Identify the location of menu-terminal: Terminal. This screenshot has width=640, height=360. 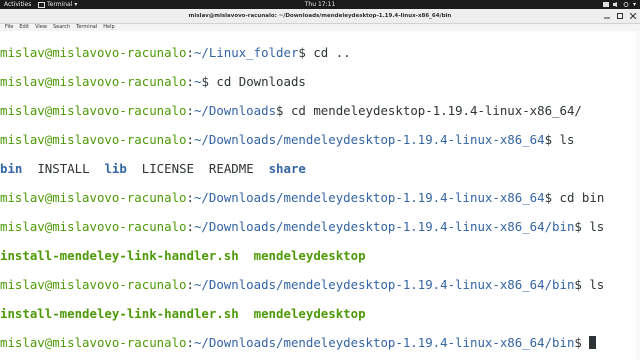
(86, 27).